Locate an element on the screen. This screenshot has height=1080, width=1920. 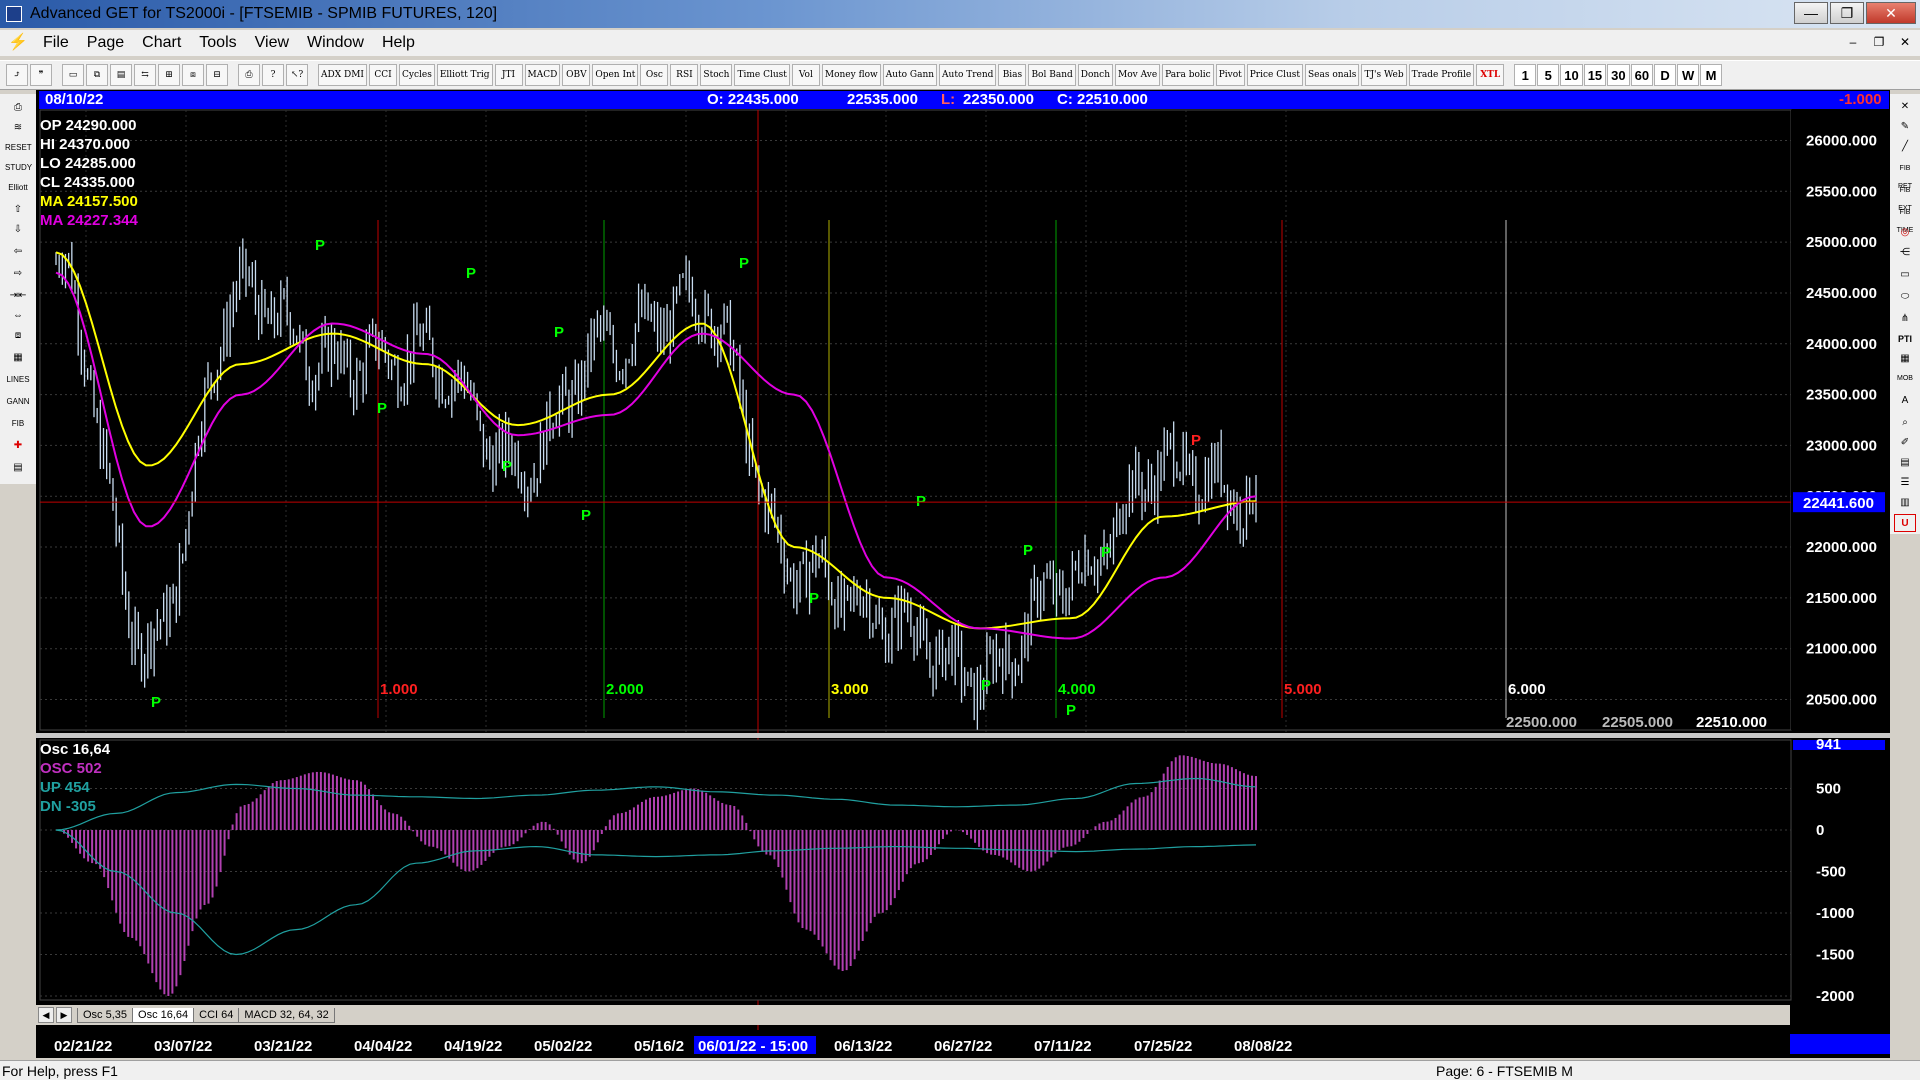
document-icon: ⚡ is located at coordinates (18, 43).